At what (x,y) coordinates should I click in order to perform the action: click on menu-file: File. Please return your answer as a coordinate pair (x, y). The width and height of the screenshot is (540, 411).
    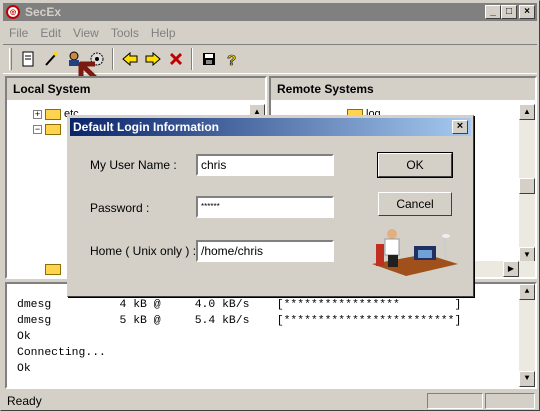
    Looking at the image, I should click on (18, 33).